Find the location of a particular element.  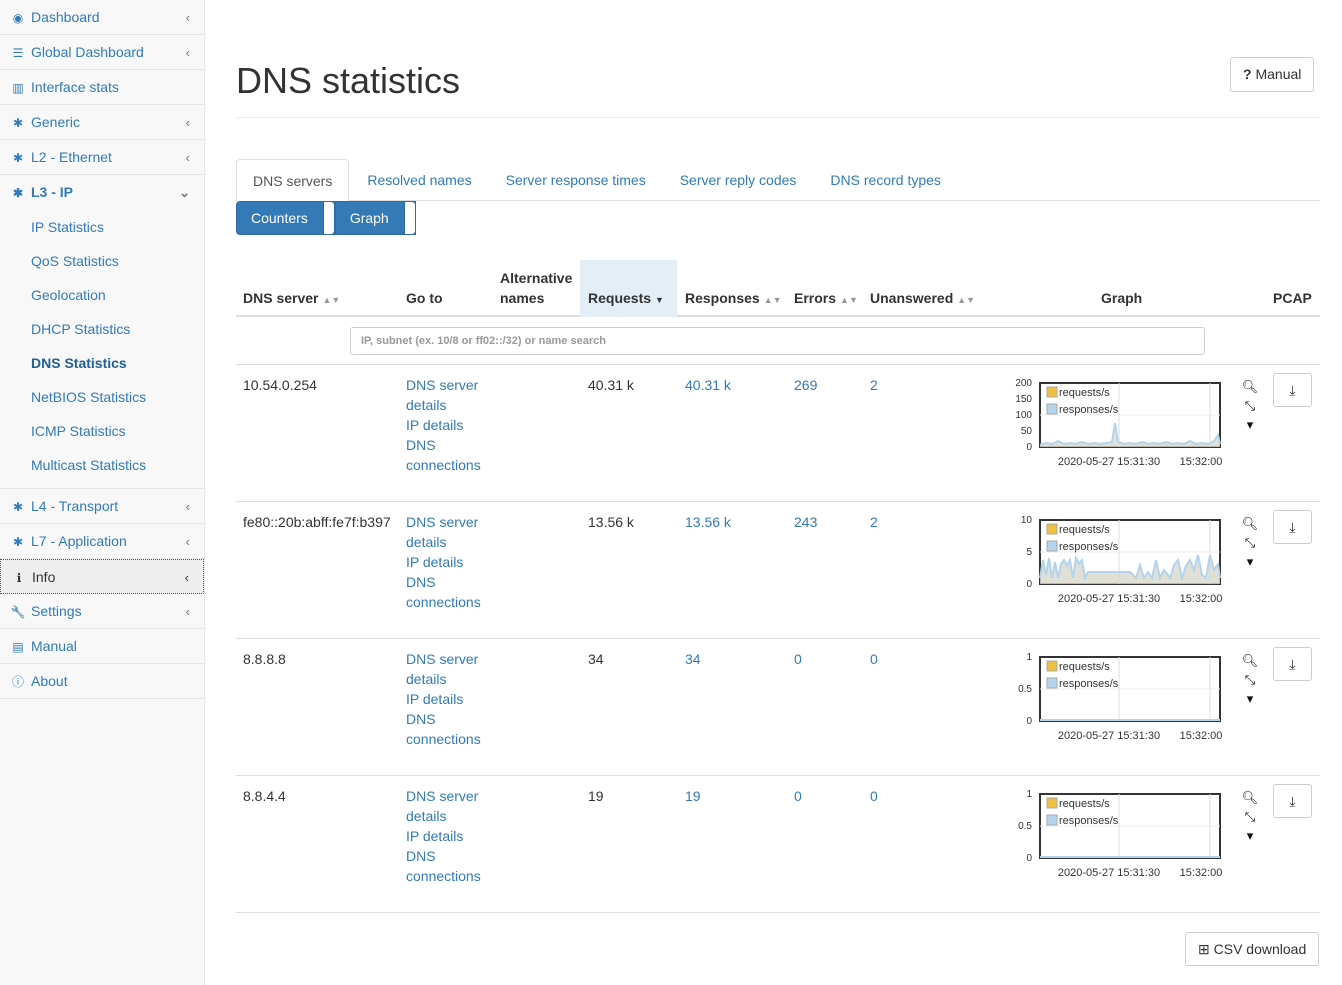

sidebar-subitem-netbios-statistics: NetBIOS Statistics is located at coordinates (102, 397).